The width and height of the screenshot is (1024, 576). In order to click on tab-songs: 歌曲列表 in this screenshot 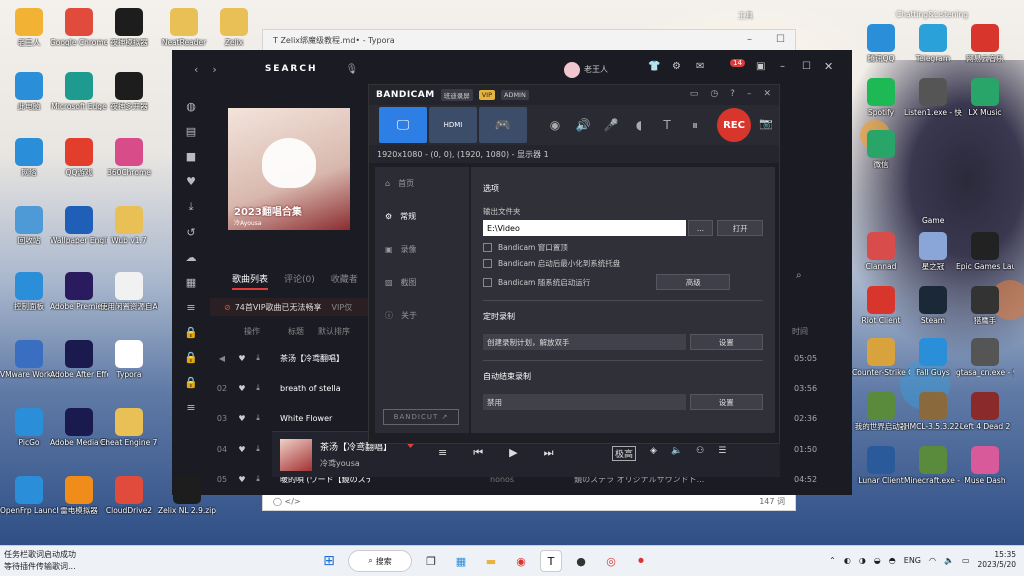, I will do `click(250, 281)`.